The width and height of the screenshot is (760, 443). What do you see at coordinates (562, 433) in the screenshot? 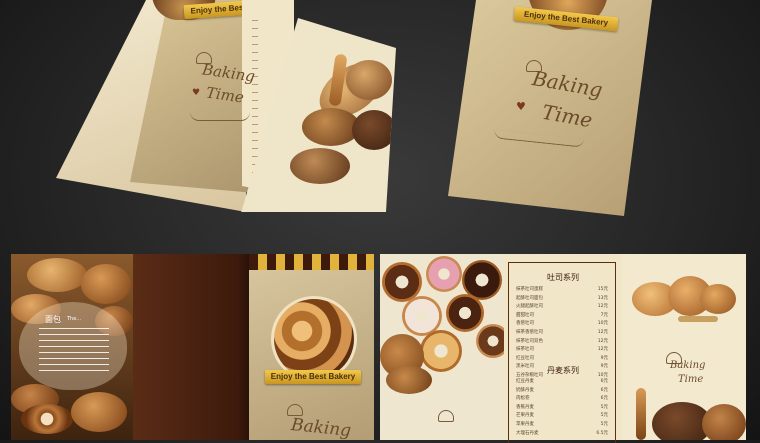
I see `menu-item: 大理石丹麦 6.5元` at bounding box center [562, 433].